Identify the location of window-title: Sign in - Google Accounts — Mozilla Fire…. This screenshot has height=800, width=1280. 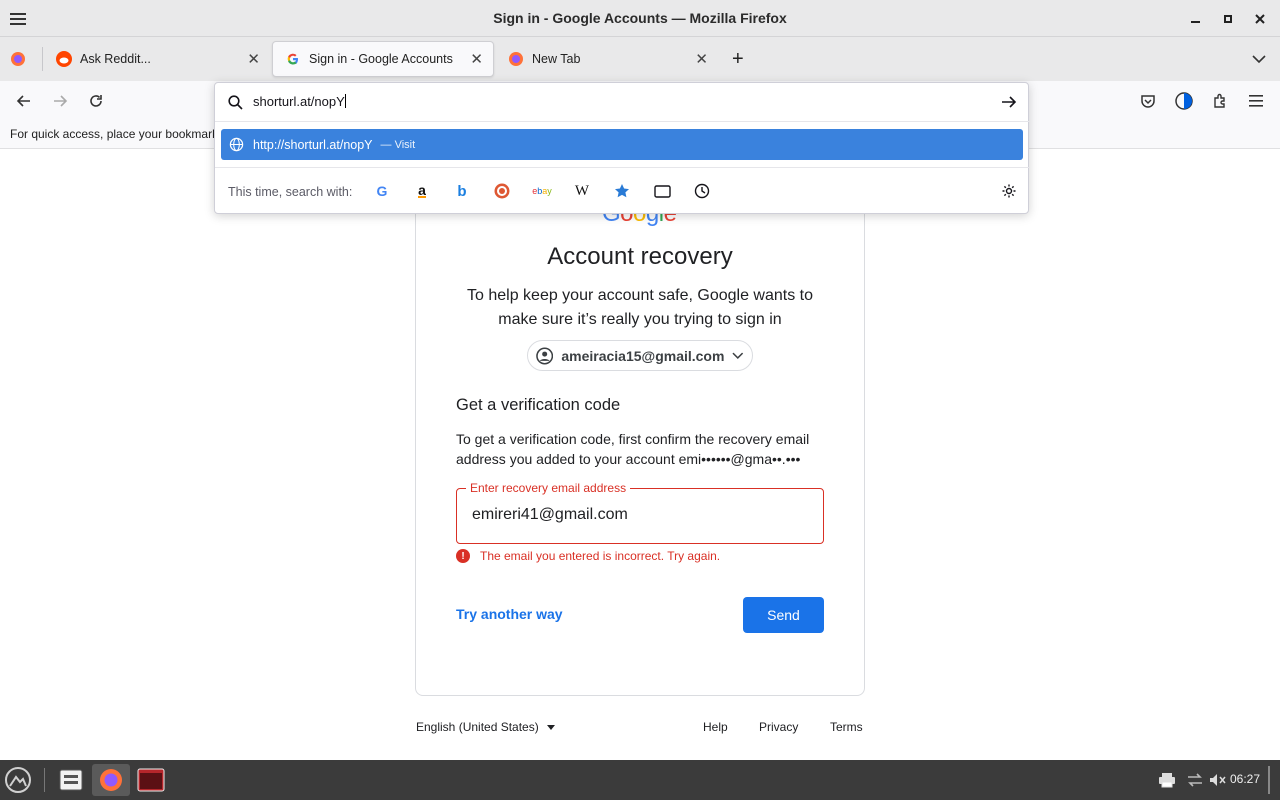
(640, 18).